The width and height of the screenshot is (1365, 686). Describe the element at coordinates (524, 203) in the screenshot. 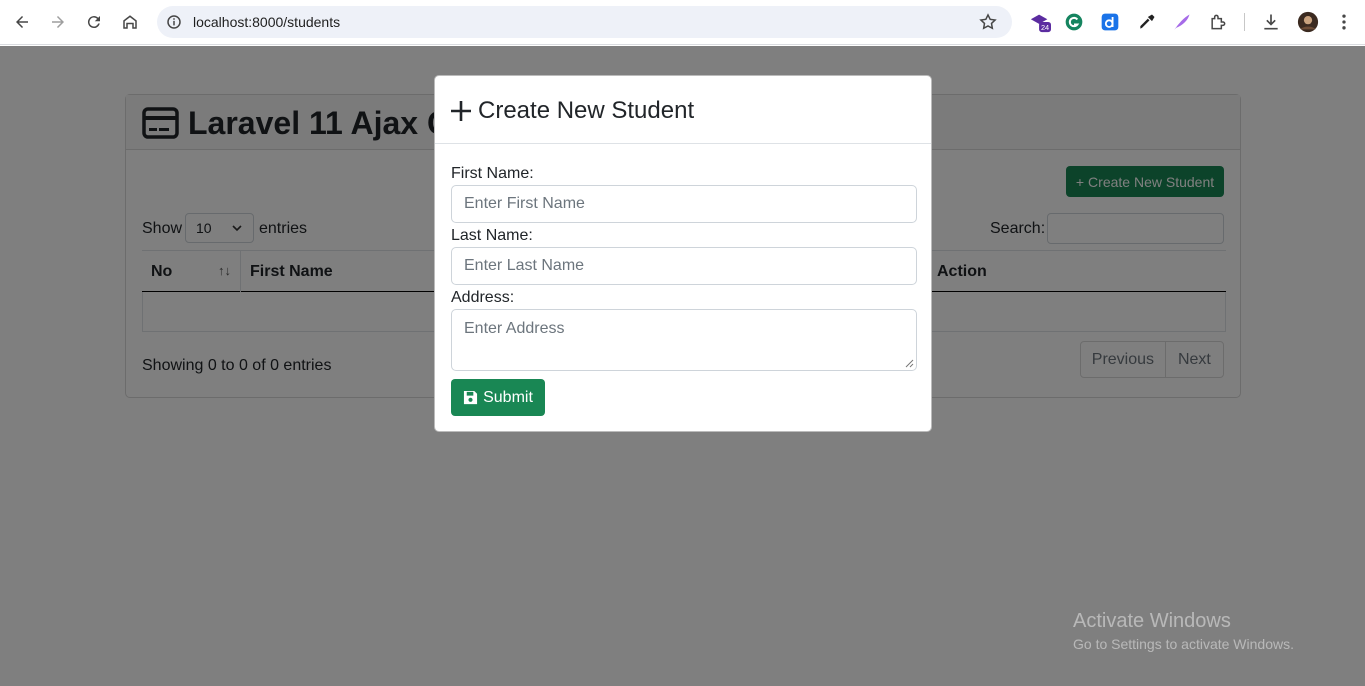

I see `first-name-placeholder: Enter First Name` at that location.